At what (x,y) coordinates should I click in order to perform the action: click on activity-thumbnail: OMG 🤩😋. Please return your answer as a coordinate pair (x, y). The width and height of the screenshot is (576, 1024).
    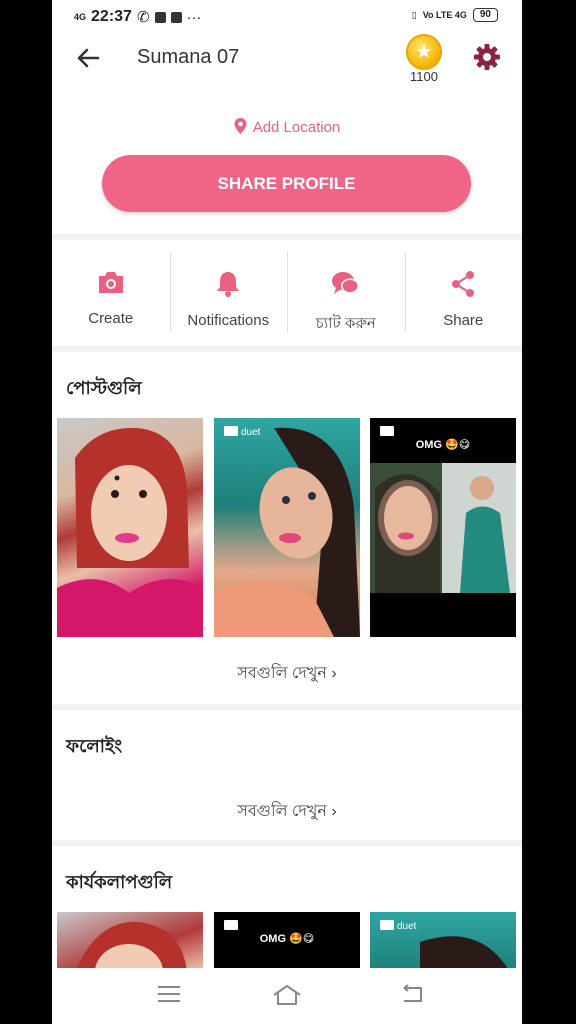
    Looking at the image, I should click on (287, 942).